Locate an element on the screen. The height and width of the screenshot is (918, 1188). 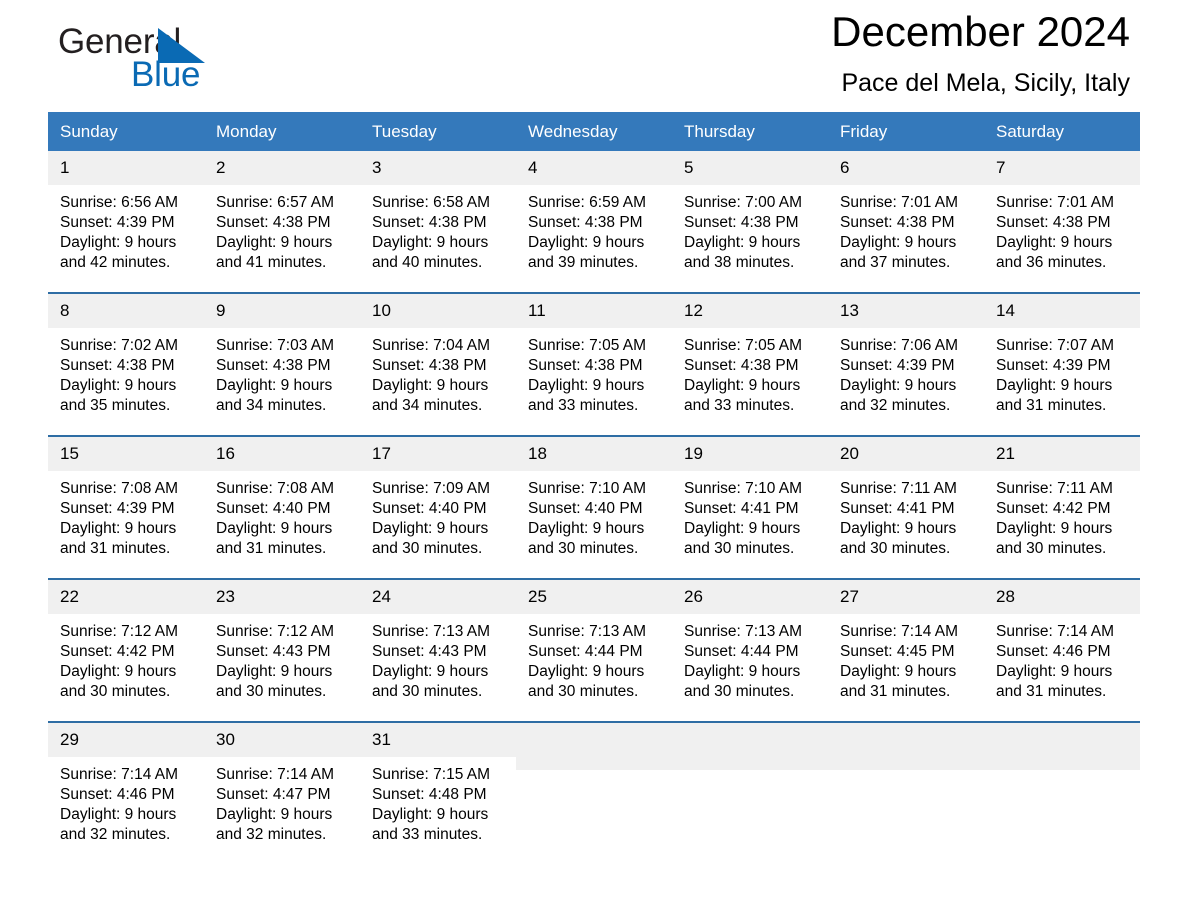
weekday-header-monday: Monday is located at coordinates (282, 131).